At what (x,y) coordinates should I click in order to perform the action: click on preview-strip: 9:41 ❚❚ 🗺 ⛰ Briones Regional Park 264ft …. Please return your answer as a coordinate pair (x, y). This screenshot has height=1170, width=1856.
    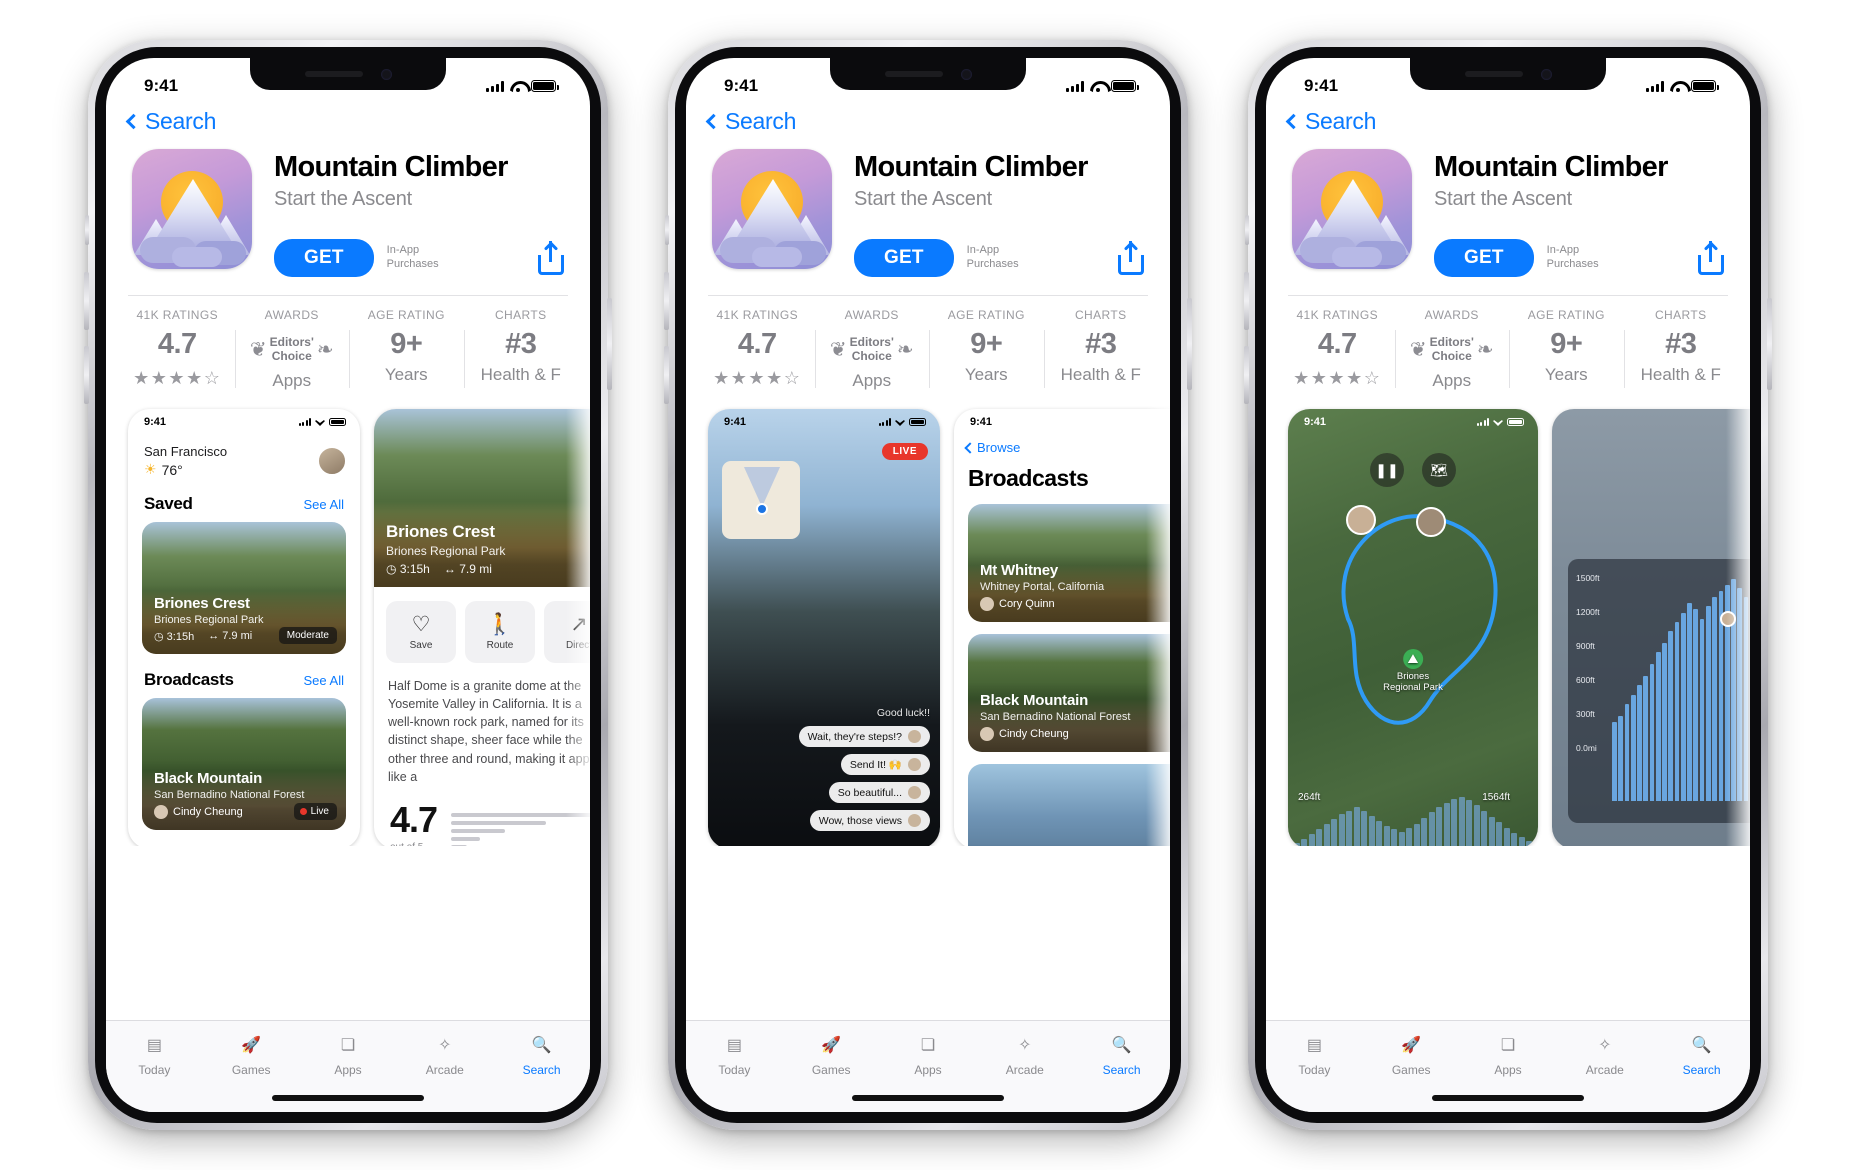
    Looking at the image, I should click on (1508, 618).